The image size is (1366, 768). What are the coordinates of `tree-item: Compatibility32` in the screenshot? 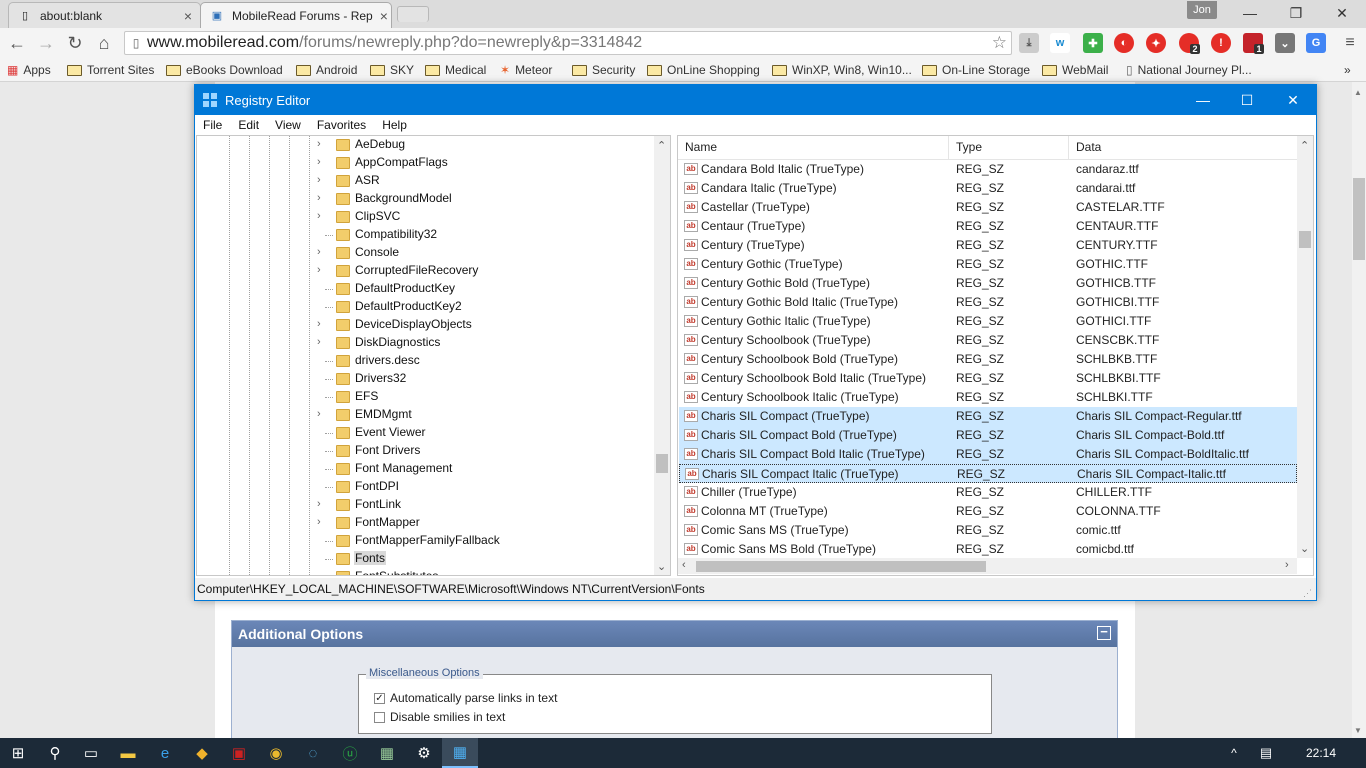 It's located at (432, 235).